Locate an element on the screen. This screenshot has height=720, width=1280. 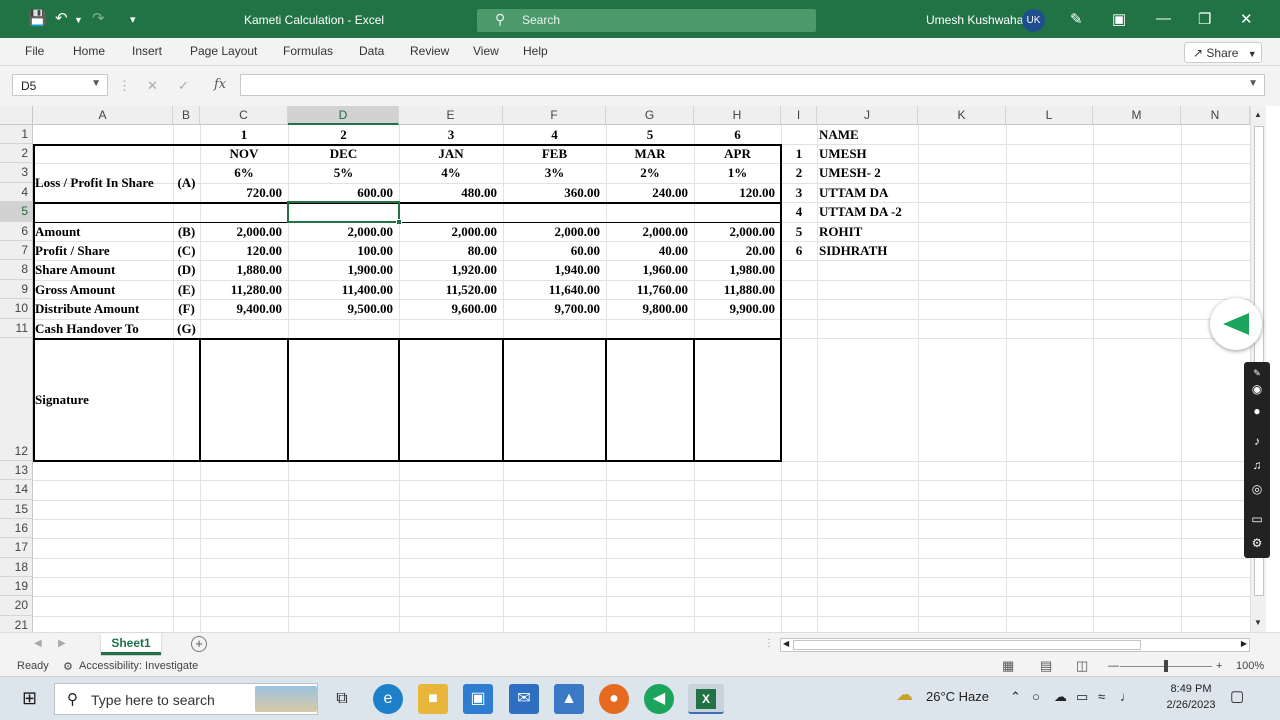
column-header-n: N is located at coordinates (1215, 115).